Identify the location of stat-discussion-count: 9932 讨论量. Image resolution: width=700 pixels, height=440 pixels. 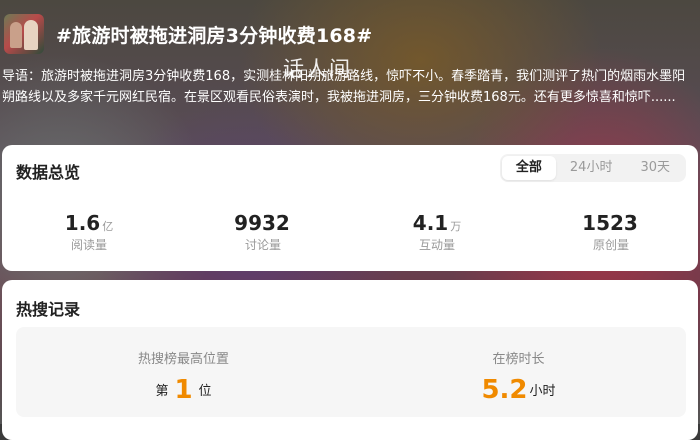
(263, 232).